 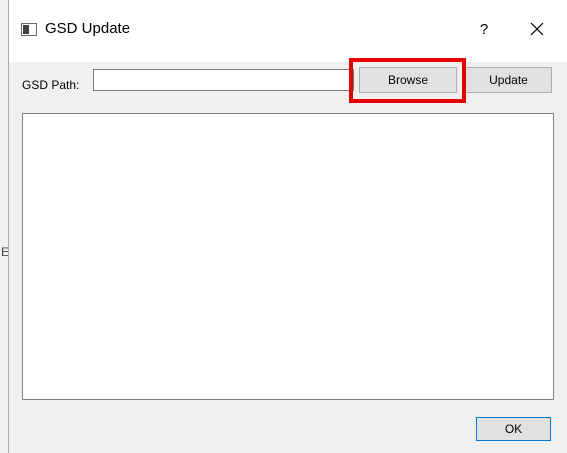 I want to click on close-icon, so click(x=537, y=29).